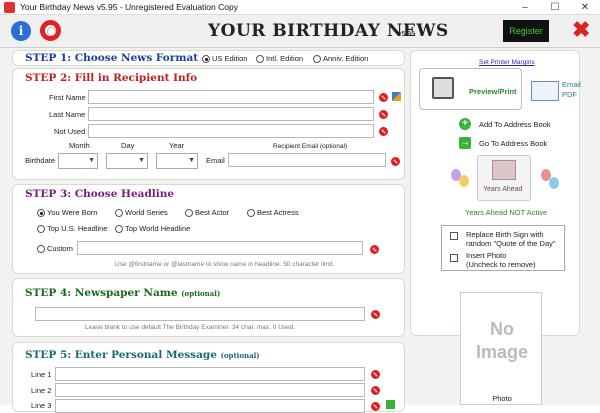 This screenshot has height=413, width=600. Describe the element at coordinates (79, 145) in the screenshot. I see `month-label: Month` at that location.